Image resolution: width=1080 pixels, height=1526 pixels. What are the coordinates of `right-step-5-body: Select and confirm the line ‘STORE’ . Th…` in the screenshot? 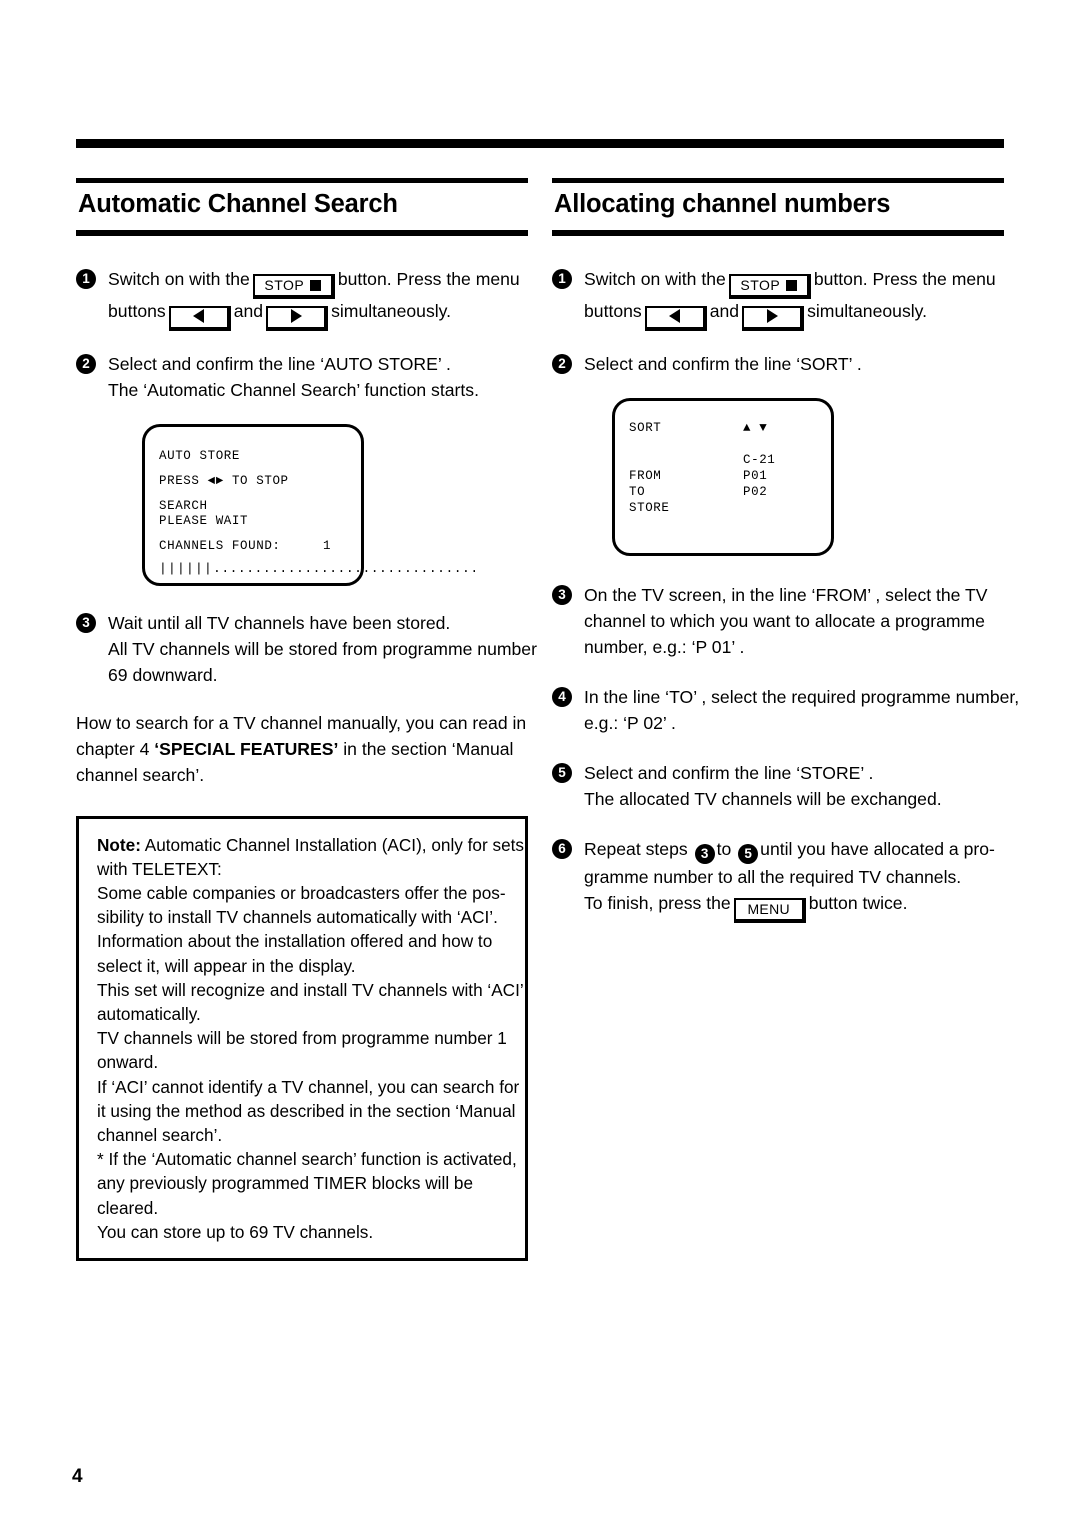 It's located at (794, 786).